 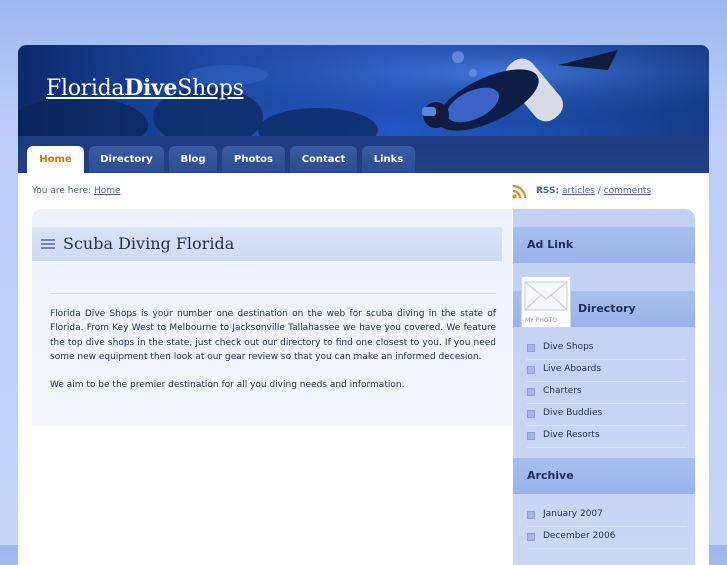 I want to click on directory-heading-text: Directory, so click(x=607, y=308).